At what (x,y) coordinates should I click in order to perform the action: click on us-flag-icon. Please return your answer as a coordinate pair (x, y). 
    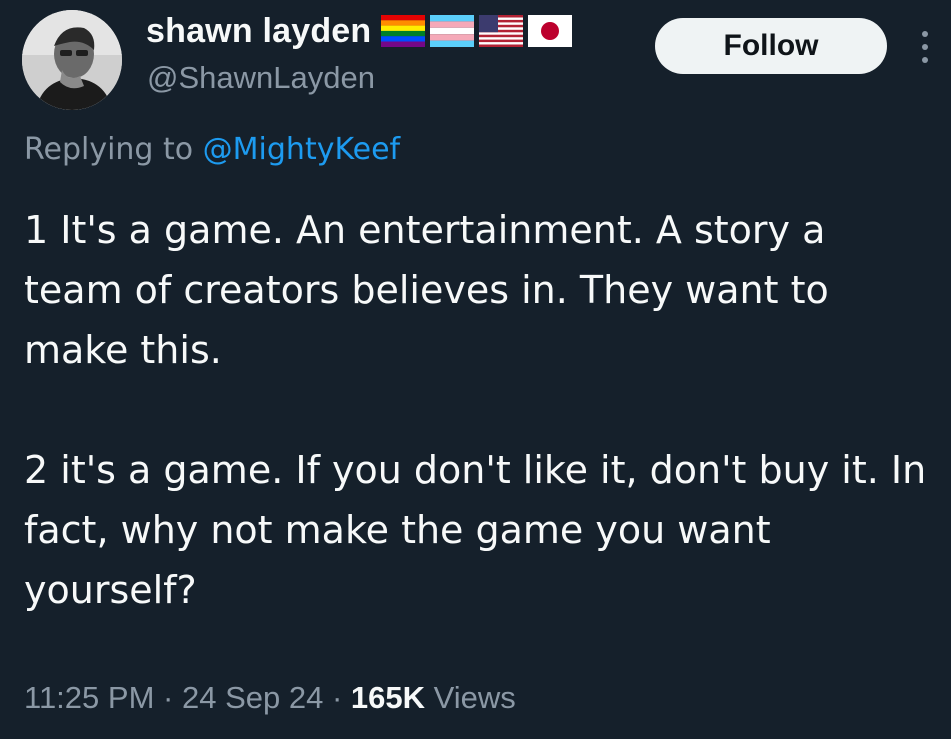
    Looking at the image, I should click on (501, 31).